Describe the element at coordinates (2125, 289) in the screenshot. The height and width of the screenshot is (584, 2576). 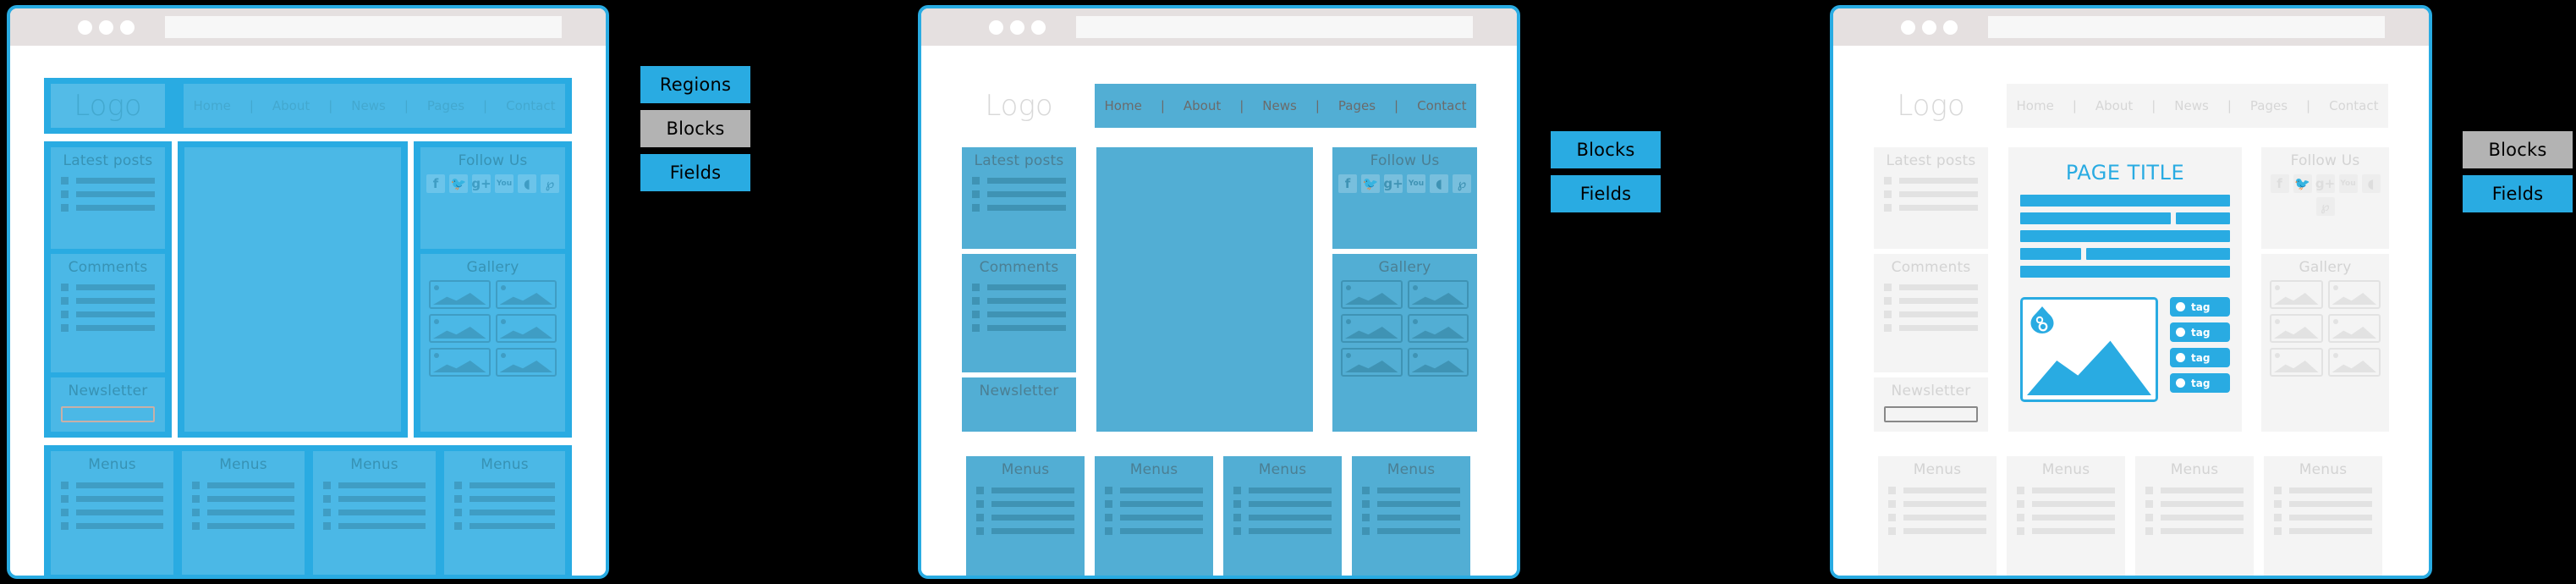
I see `block-main-content: PAGE TITLE tag tag tag tag` at that location.